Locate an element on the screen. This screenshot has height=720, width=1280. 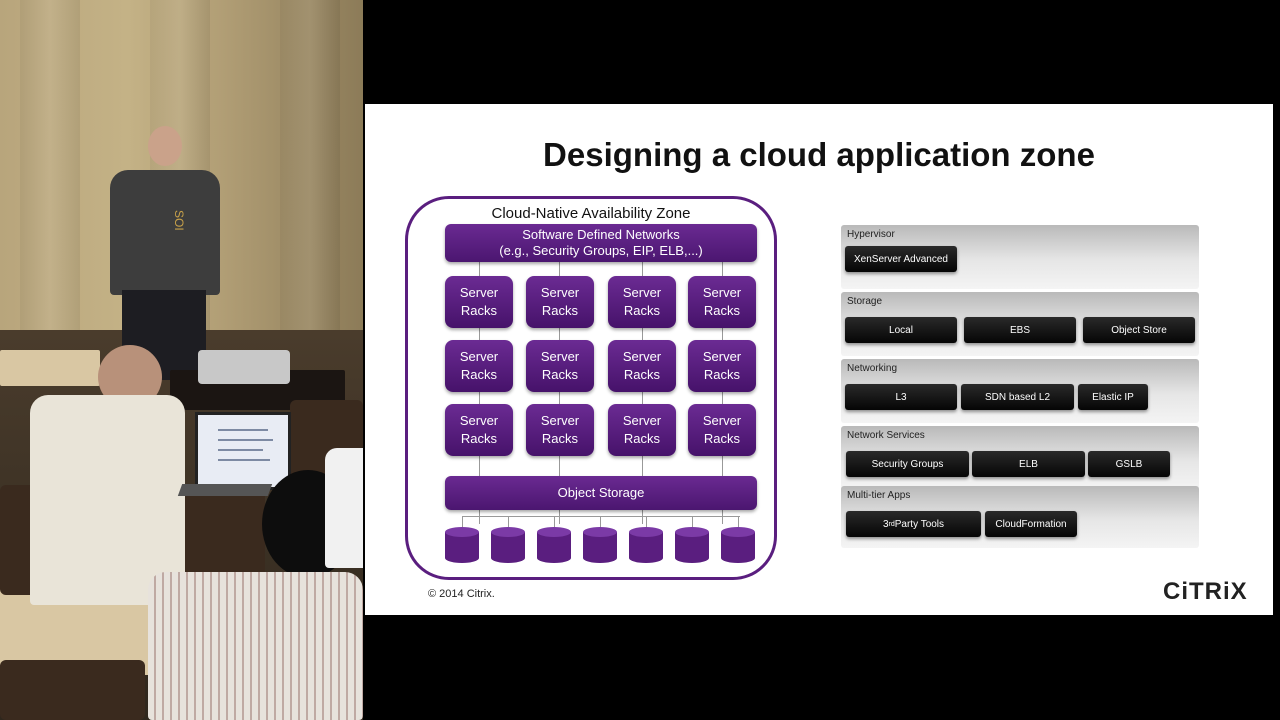
presenter-head is located at coordinates (165, 146).